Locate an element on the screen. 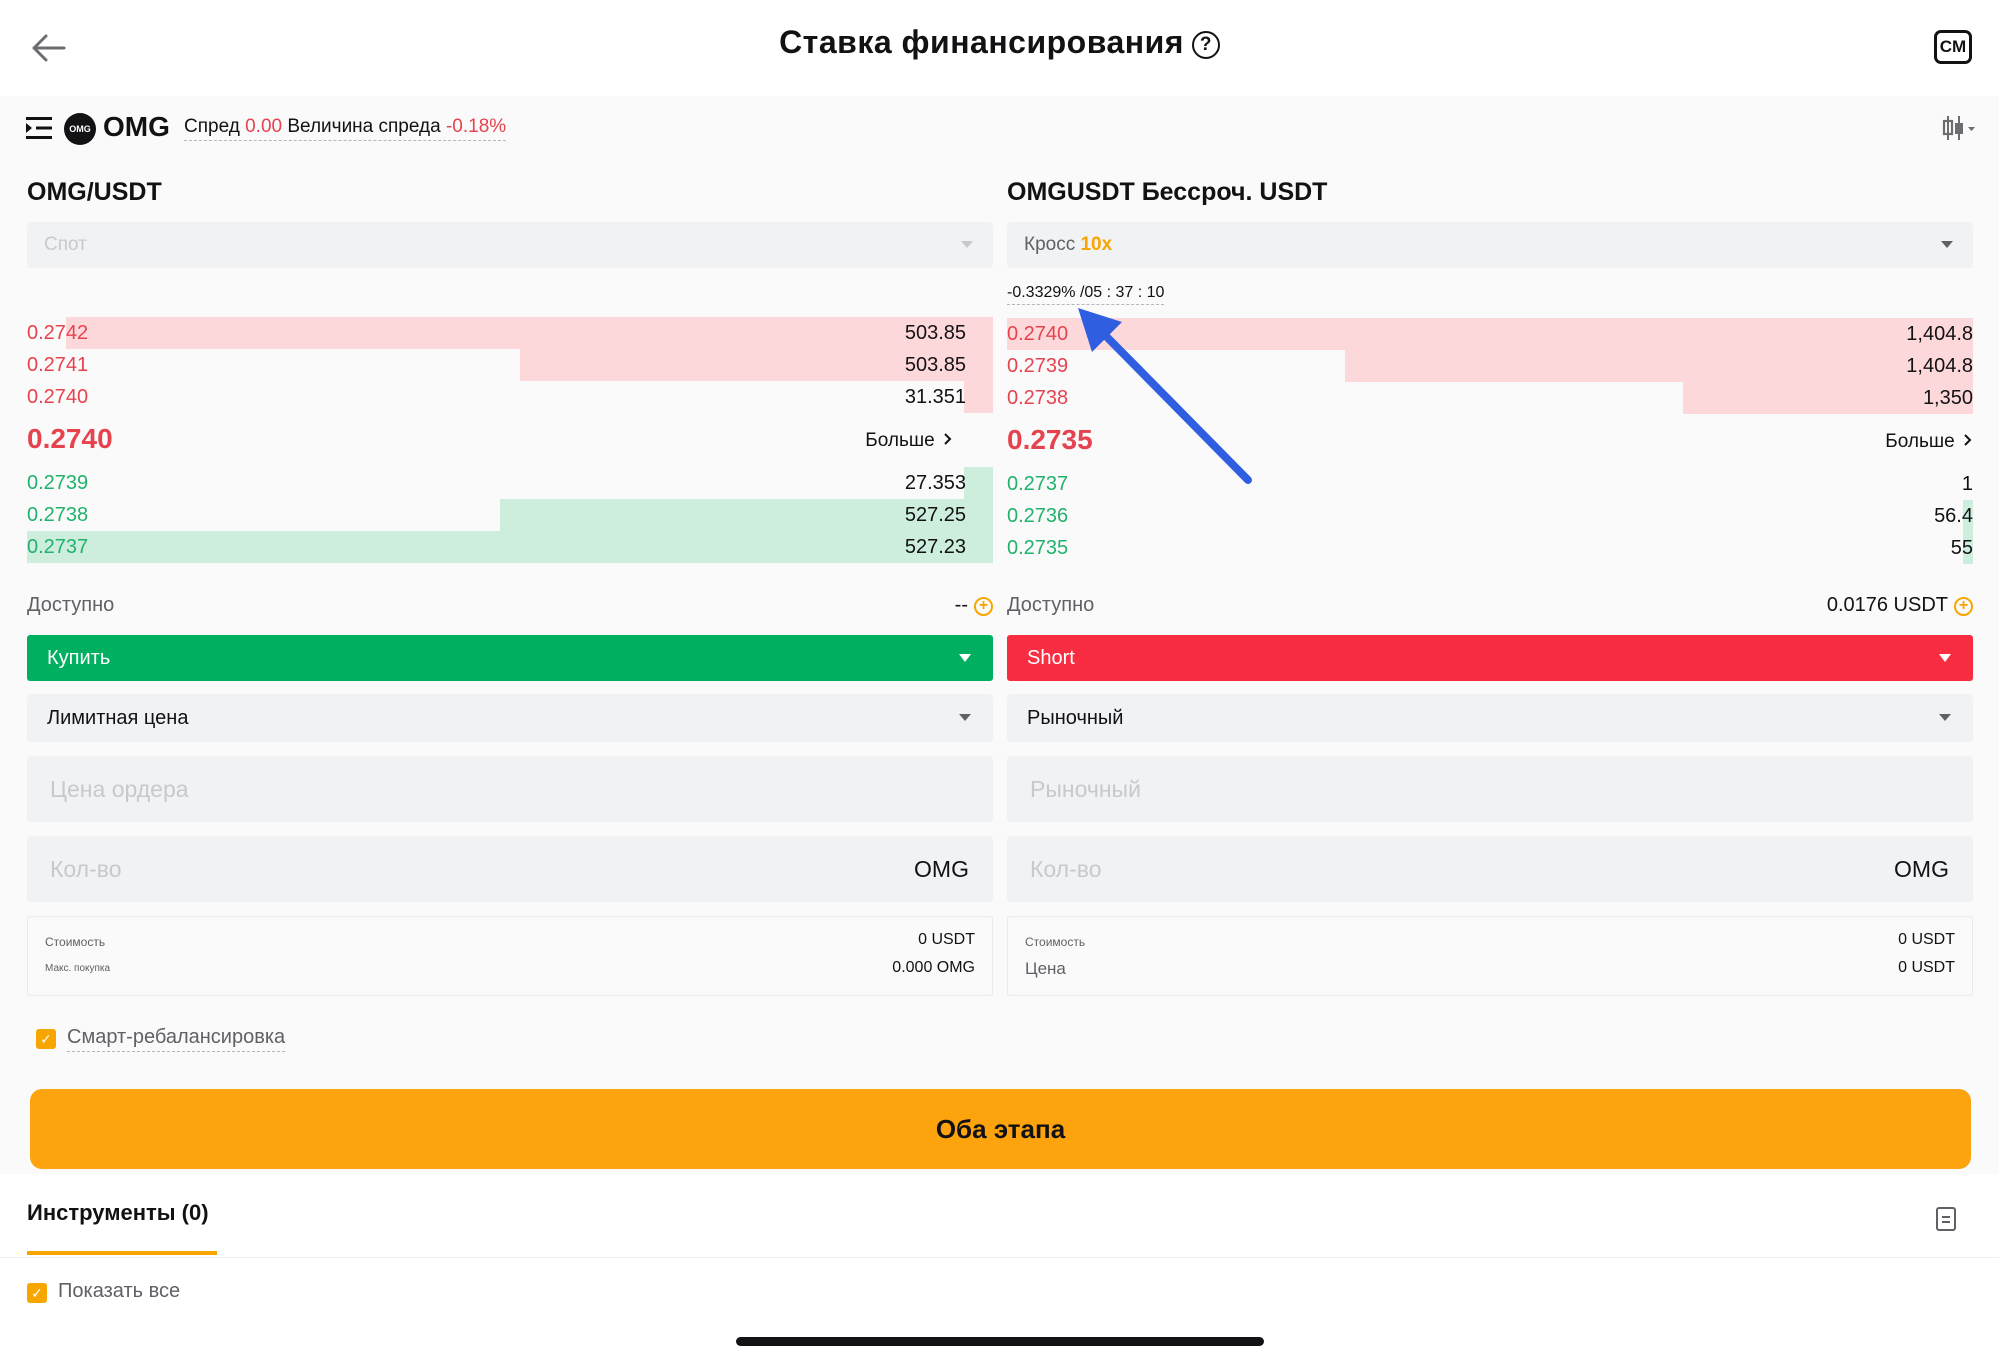  bid-qty: 527.25 is located at coordinates (935, 515).